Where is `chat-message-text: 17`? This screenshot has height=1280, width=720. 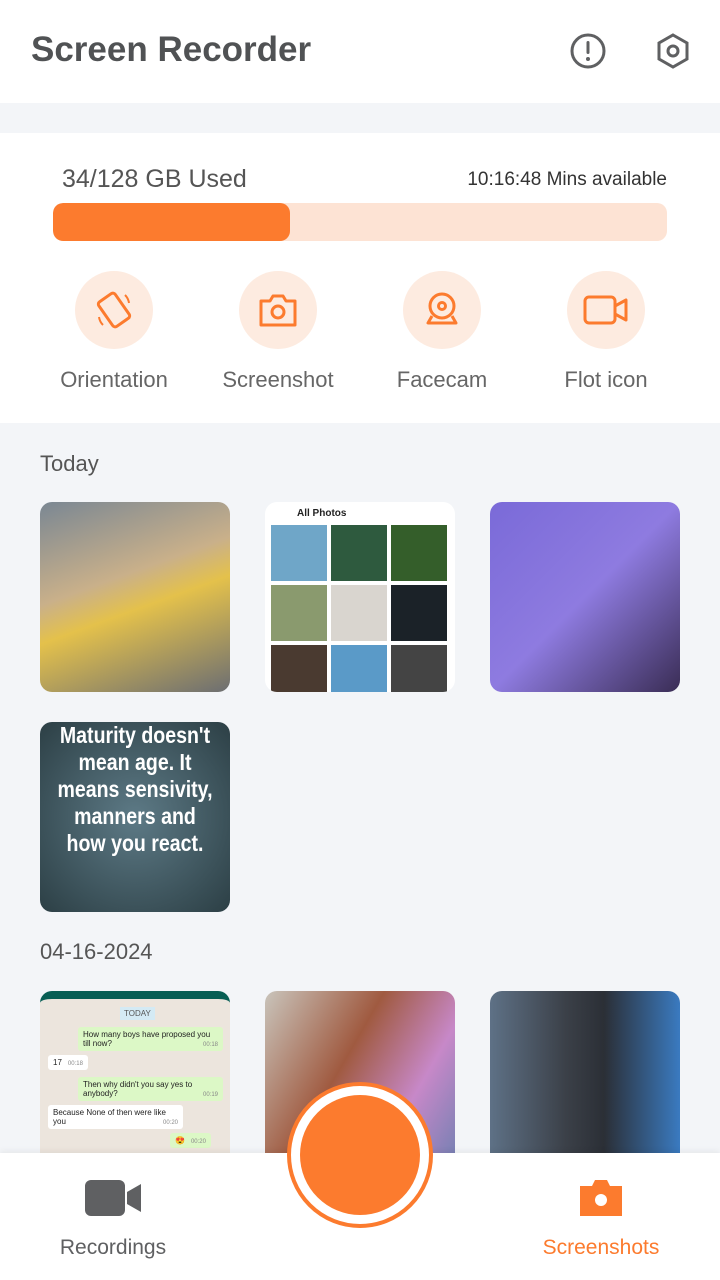
chat-message-text: 17 is located at coordinates (57, 1062).